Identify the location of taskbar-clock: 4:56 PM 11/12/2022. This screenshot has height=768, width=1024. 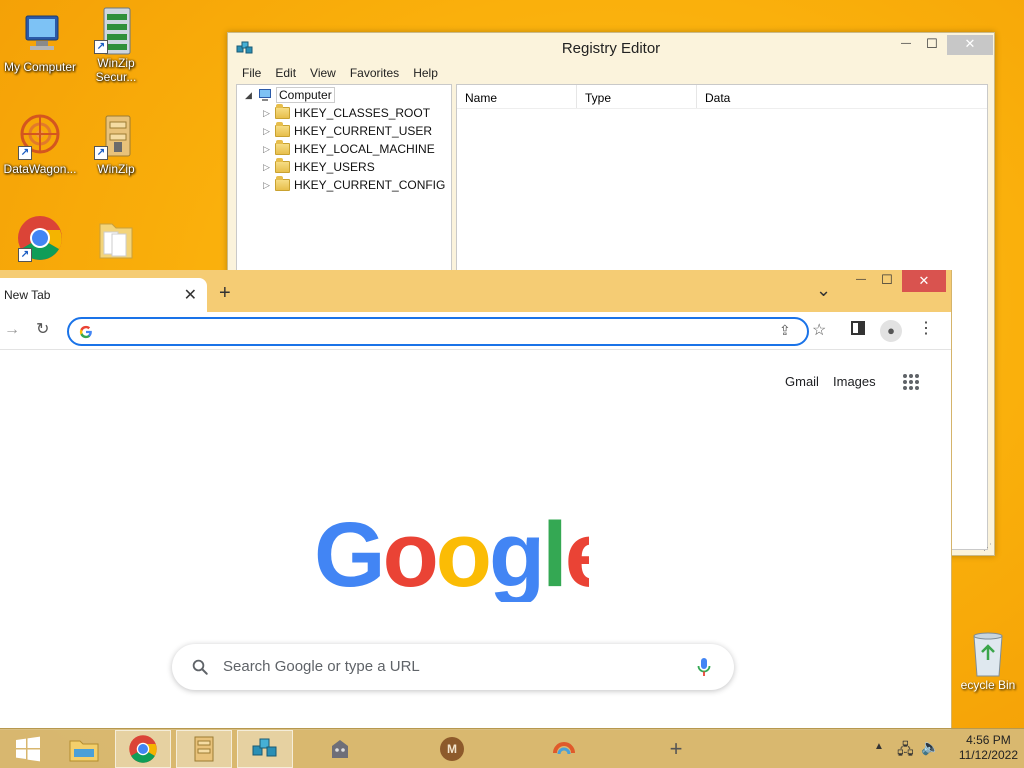
(988, 748).